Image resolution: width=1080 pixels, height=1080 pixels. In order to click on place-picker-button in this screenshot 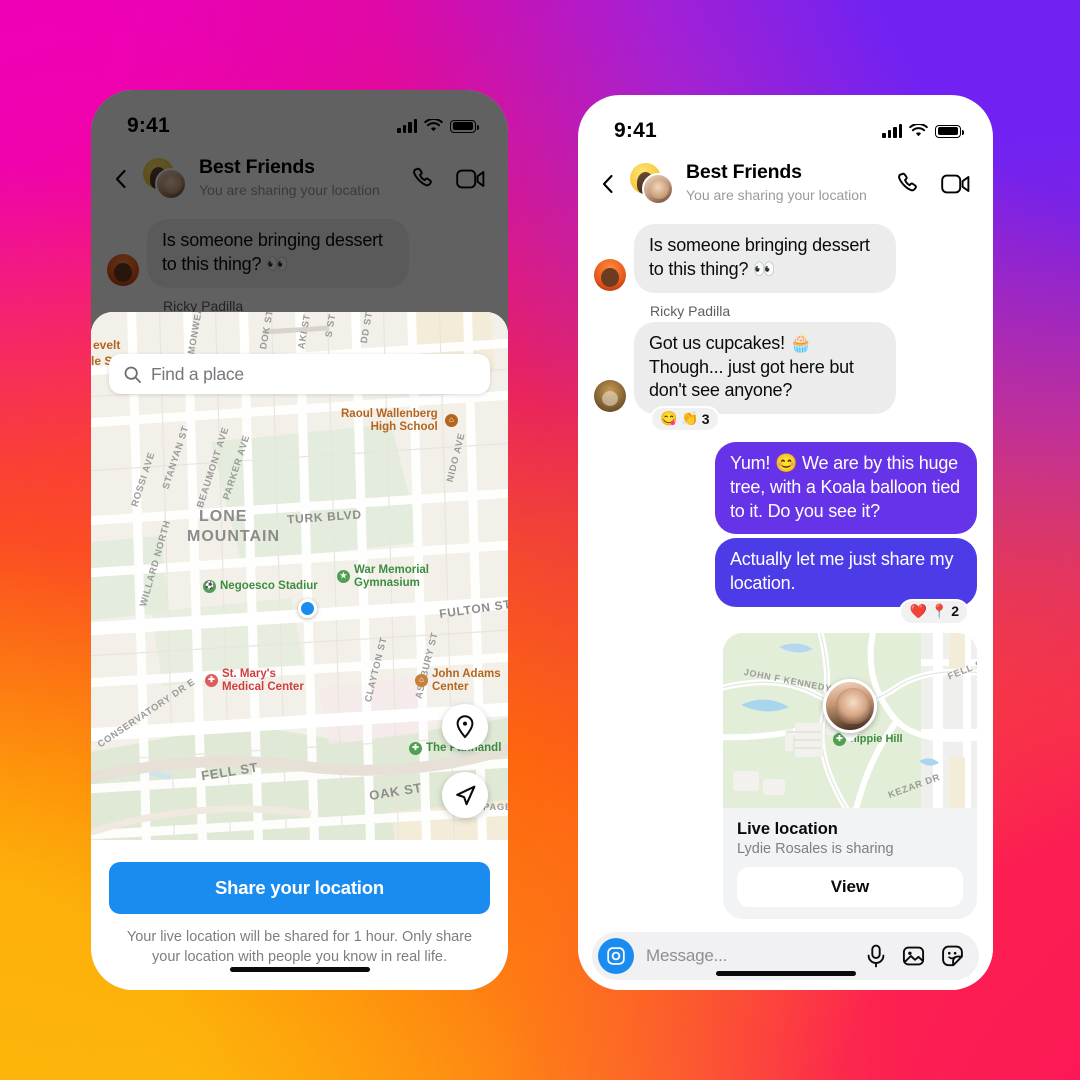, I will do `click(465, 727)`.